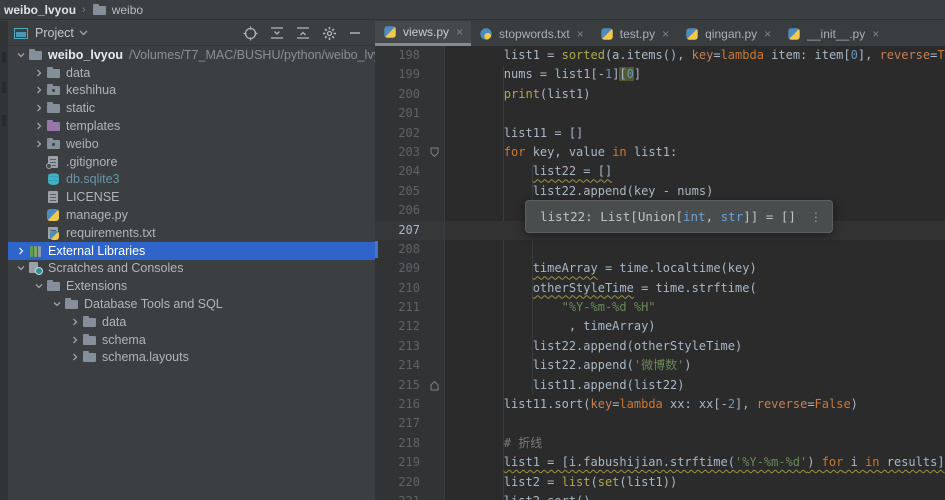 This screenshot has width=945, height=500. Describe the element at coordinates (660, 152) in the screenshot. I see `code-line-203: 203 for key, value in list1:` at that location.